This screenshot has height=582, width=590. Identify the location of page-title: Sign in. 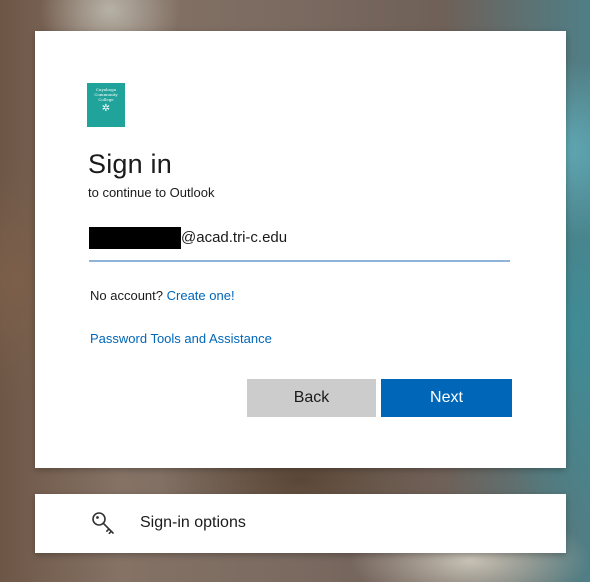
(130, 164).